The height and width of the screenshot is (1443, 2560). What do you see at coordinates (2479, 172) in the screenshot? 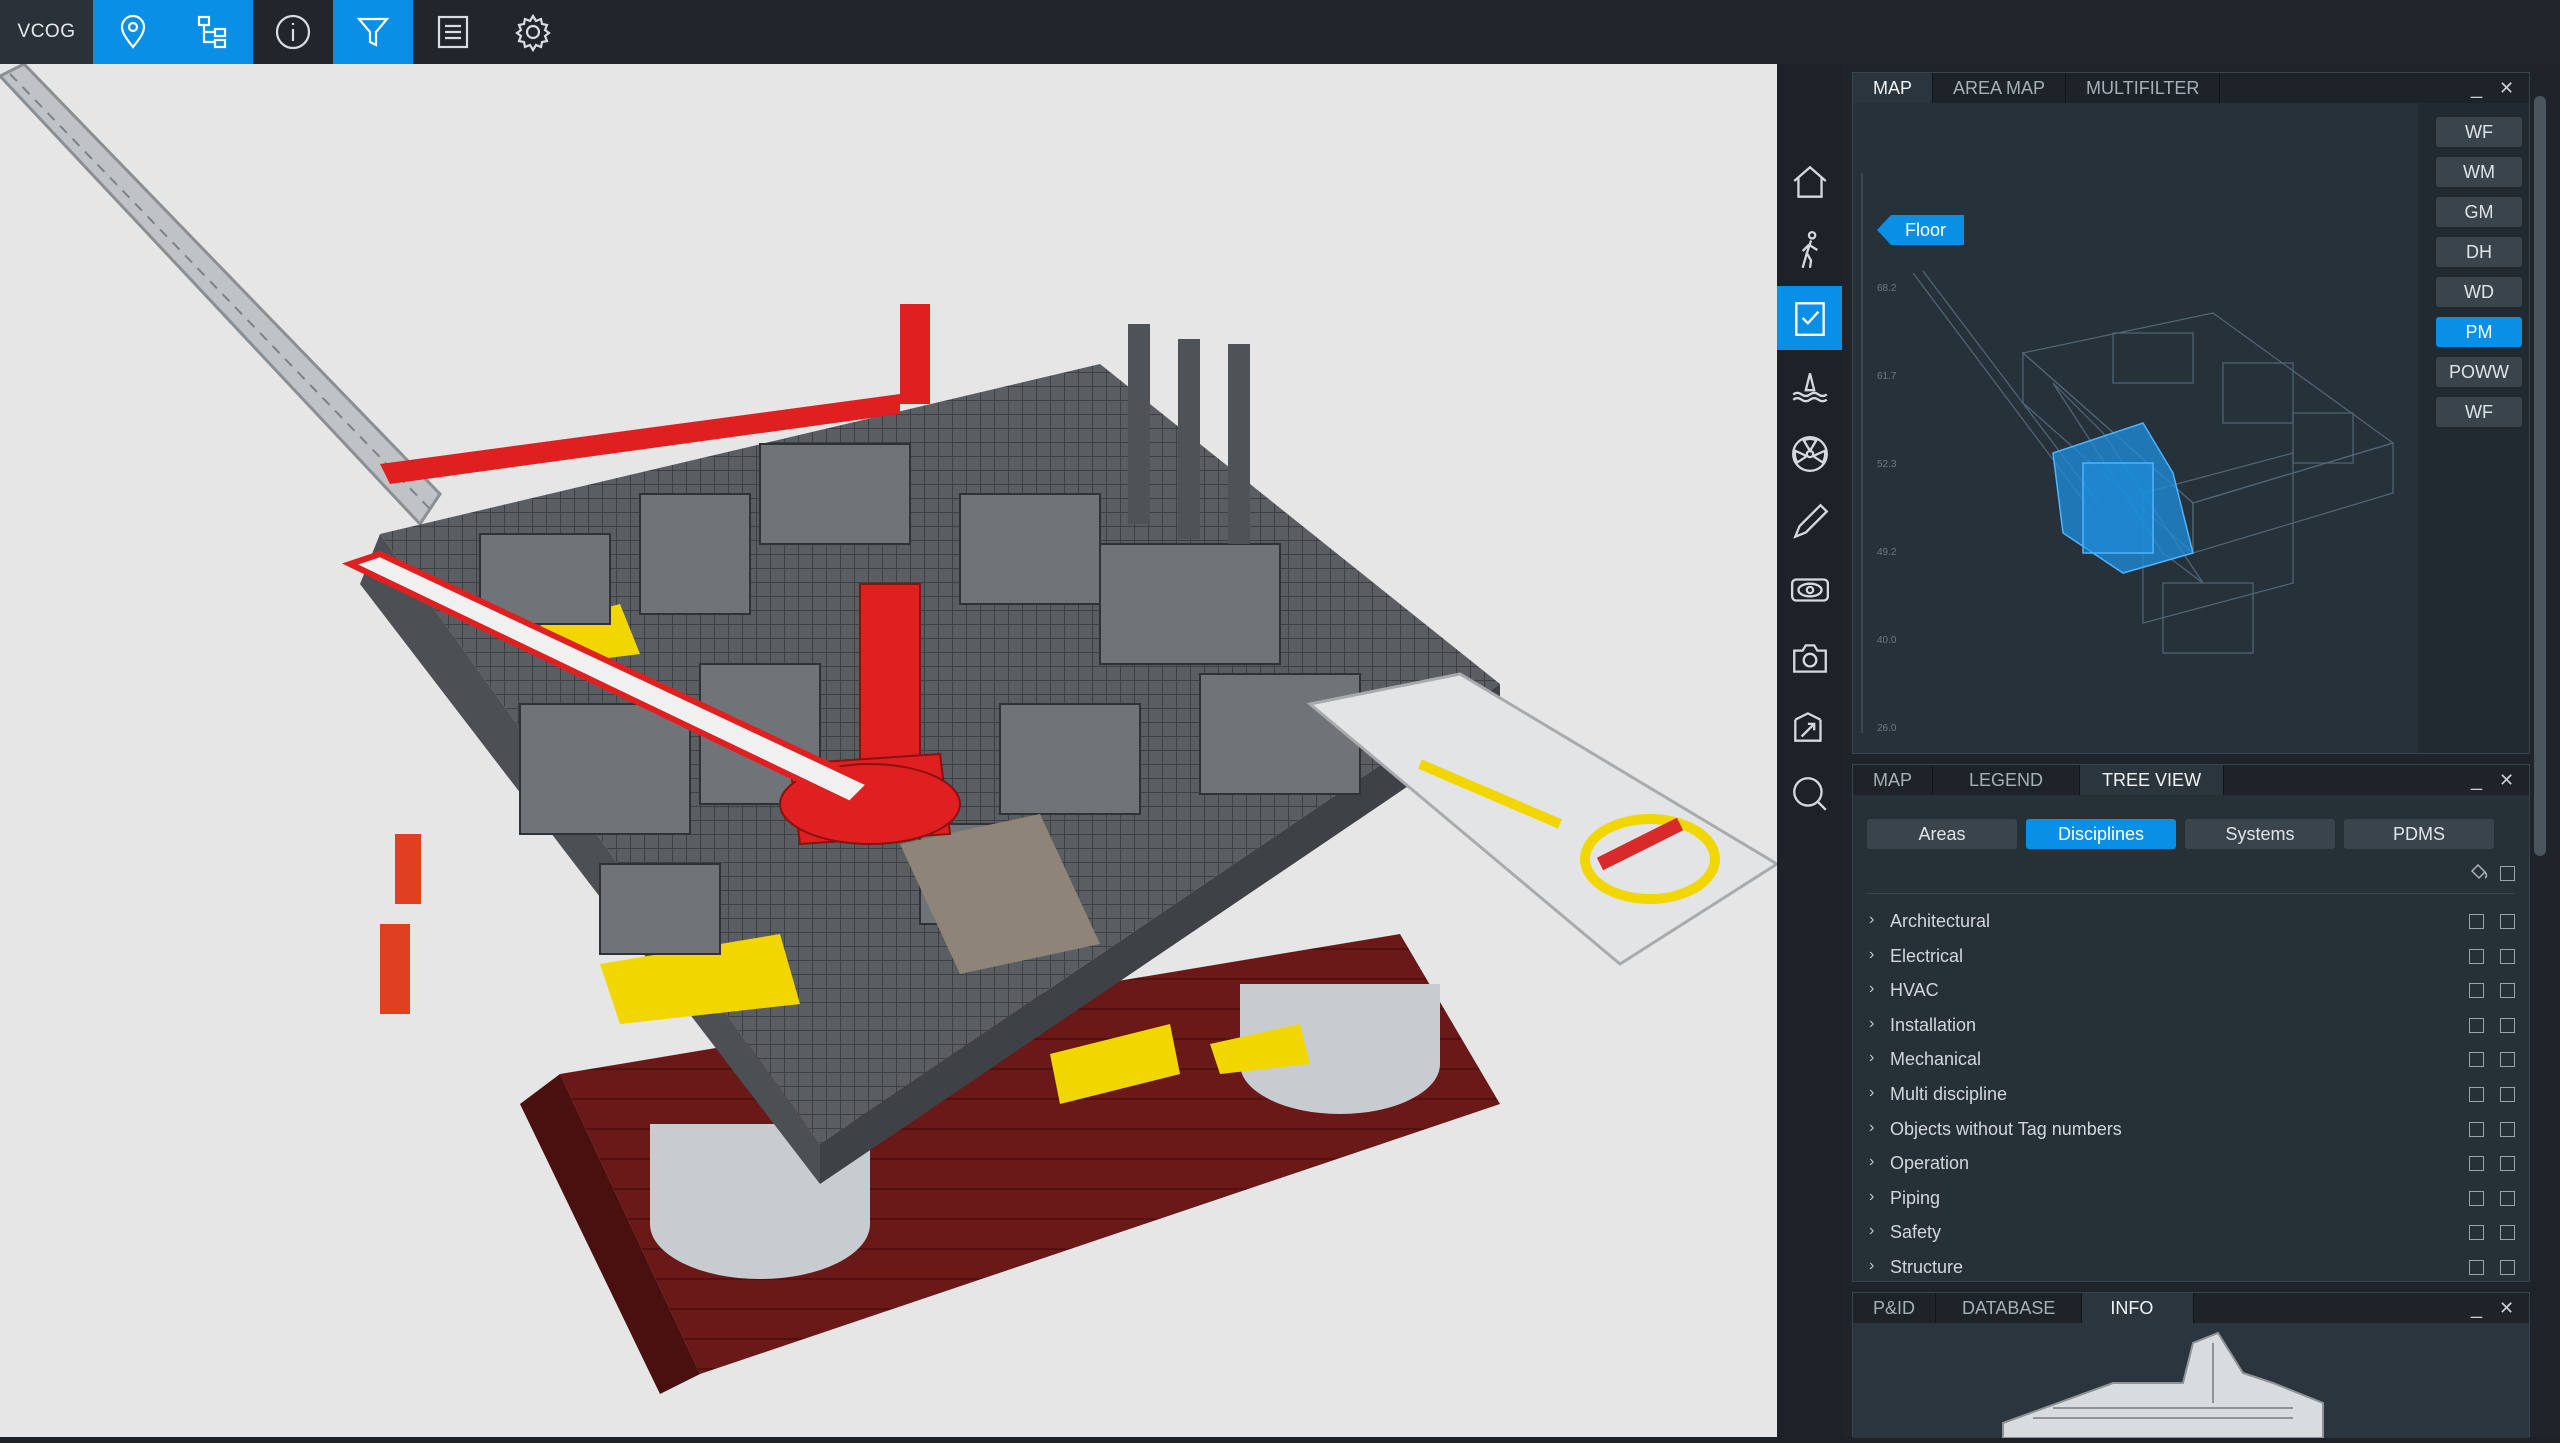
I see `level-button: WM` at bounding box center [2479, 172].